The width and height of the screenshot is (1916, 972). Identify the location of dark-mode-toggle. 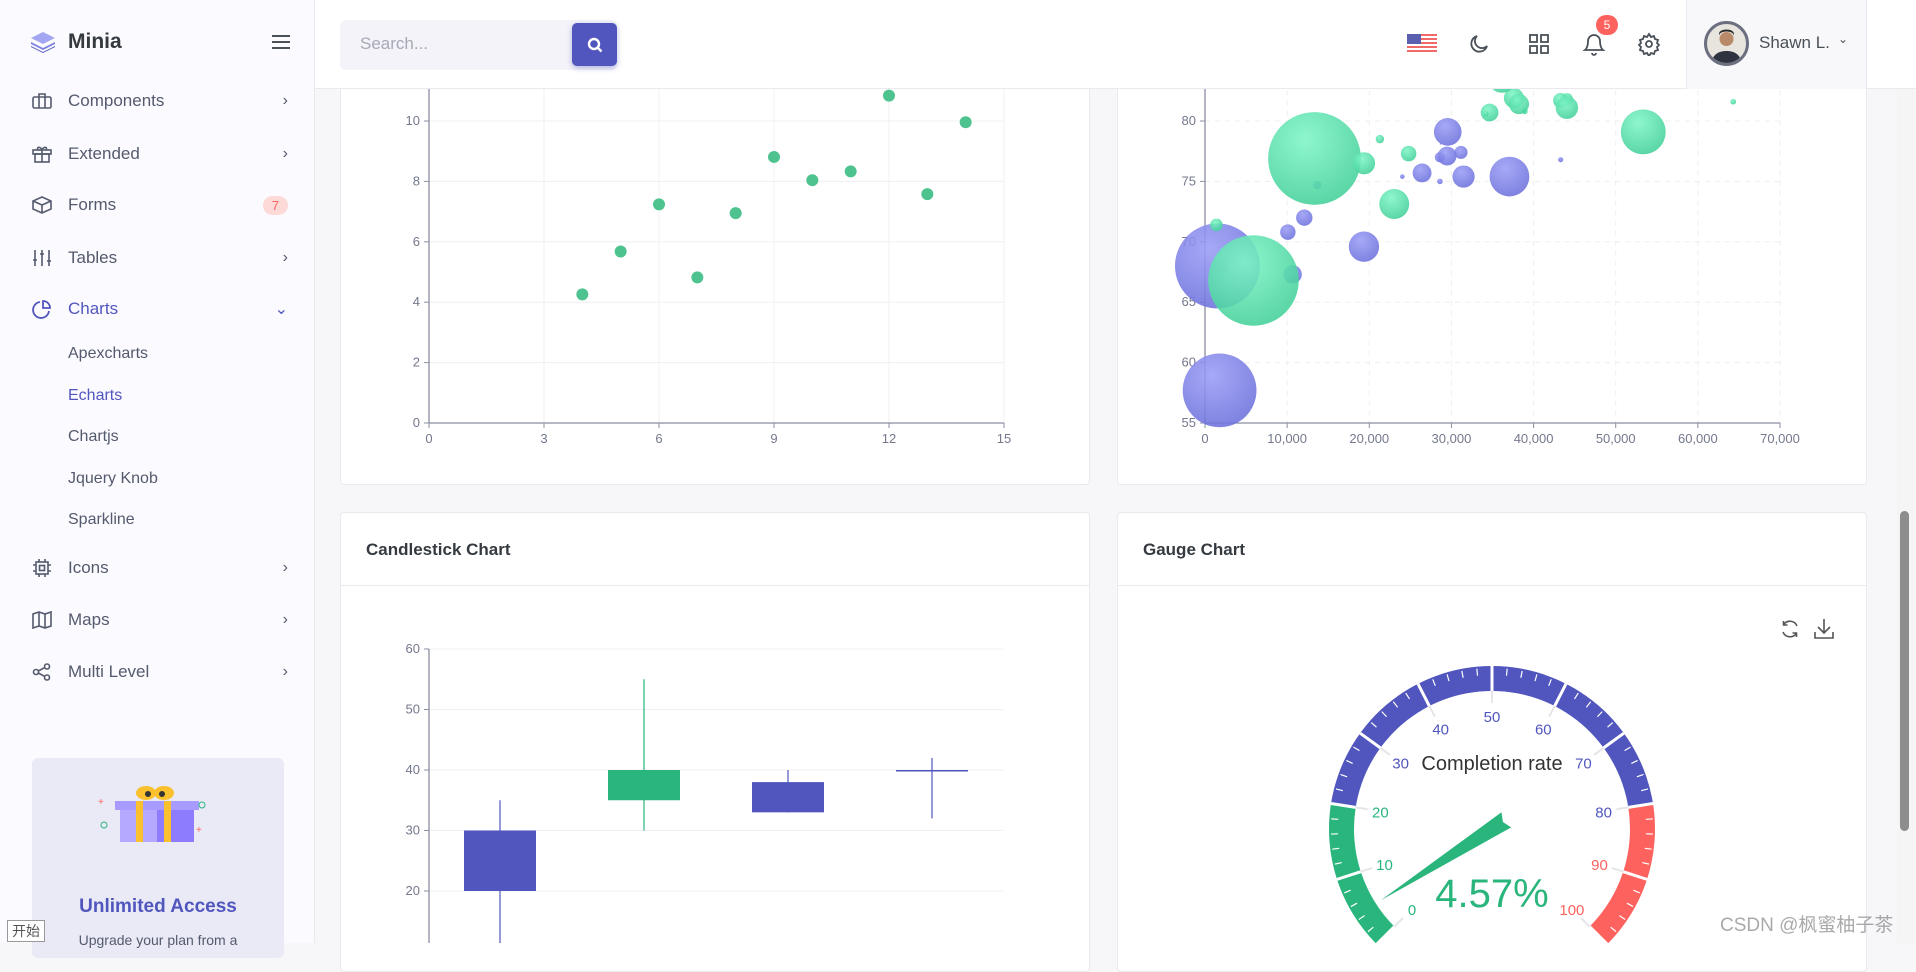
(1479, 44).